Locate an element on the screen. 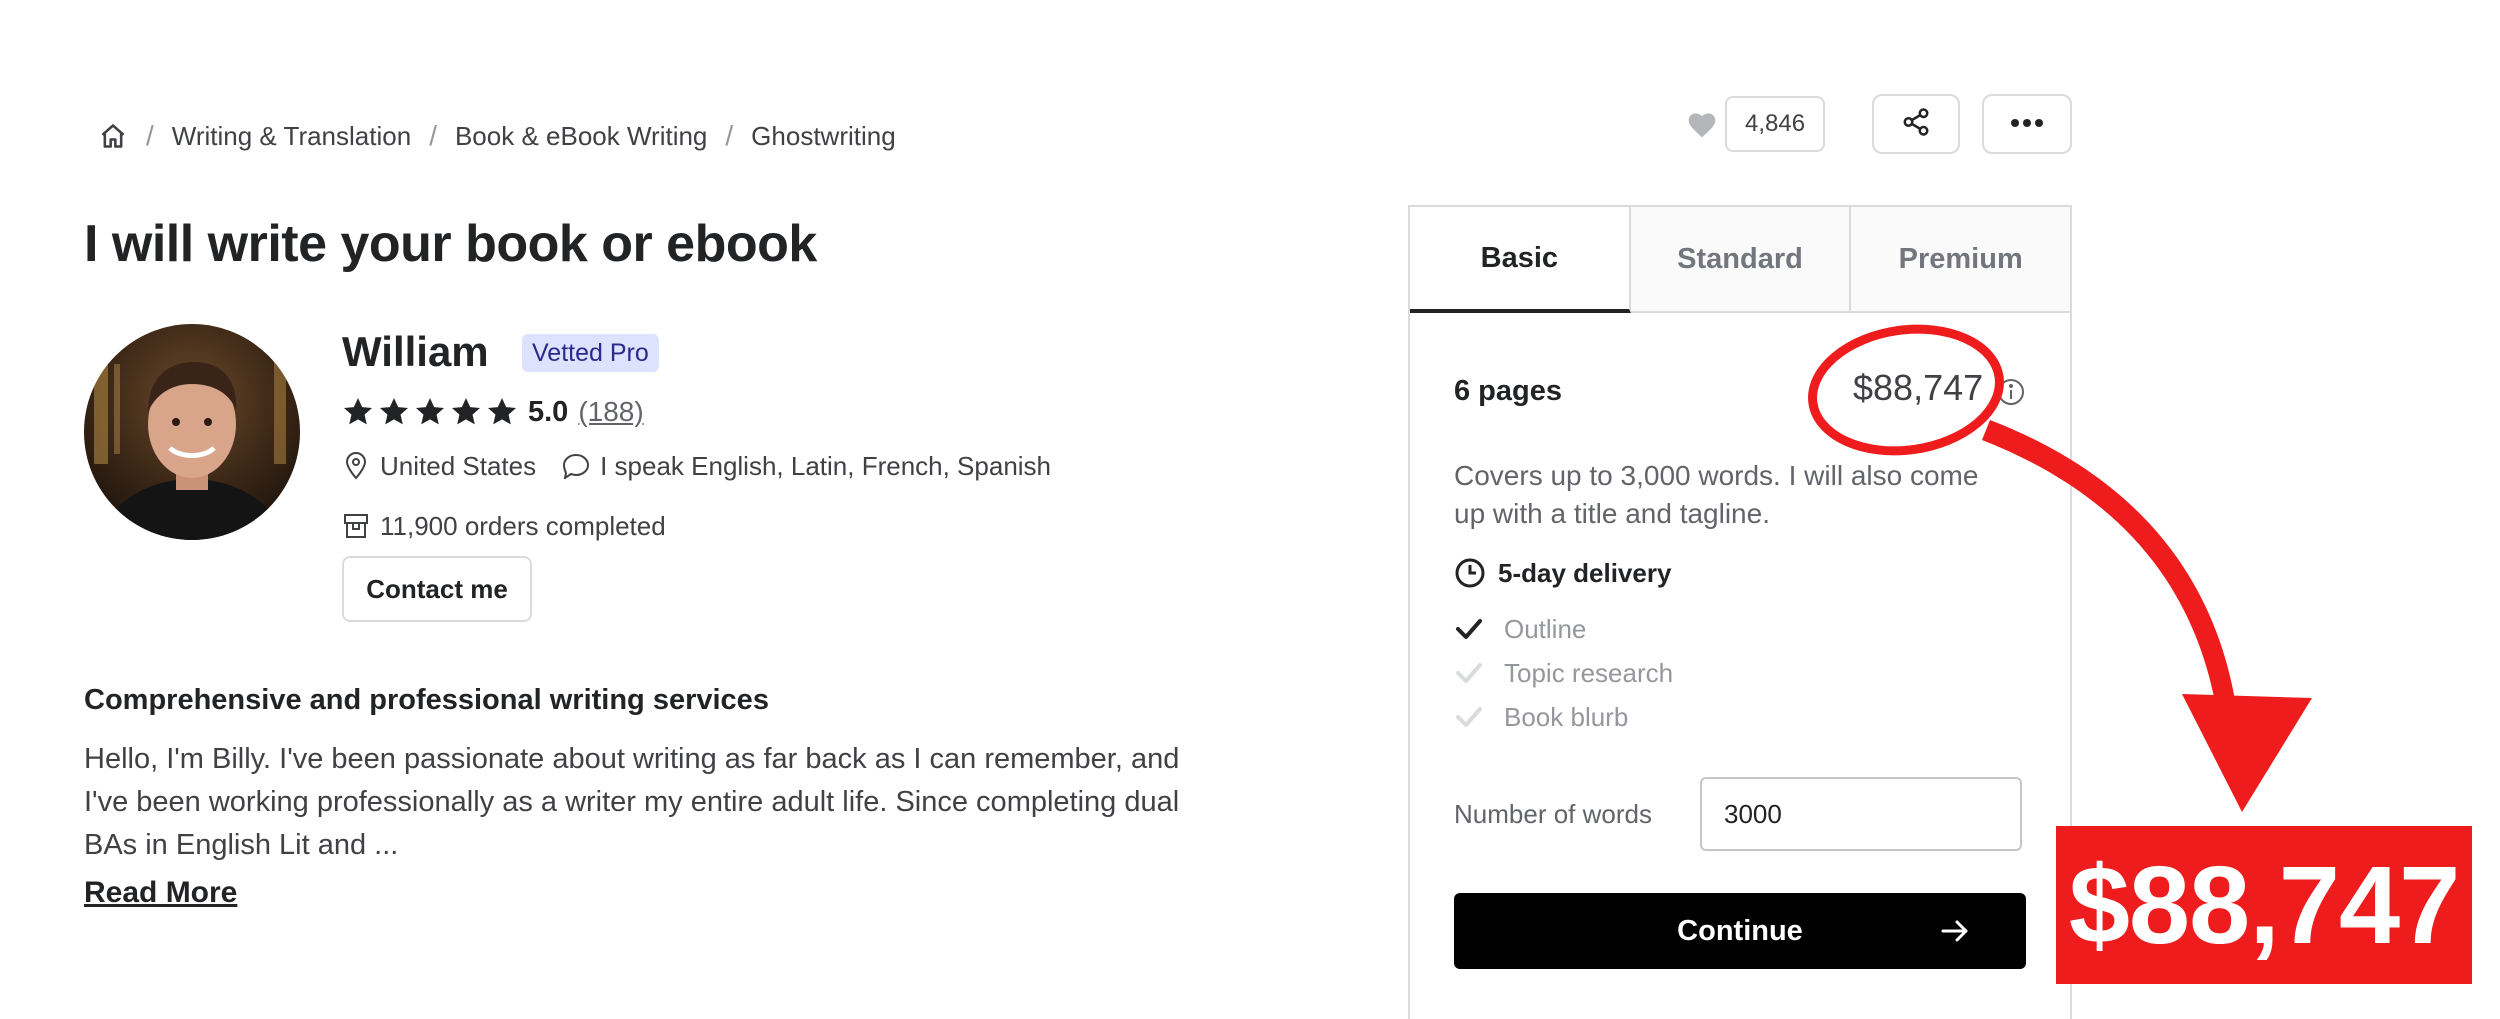 The image size is (2500, 1019). feature-label: Topic research is located at coordinates (1589, 672).